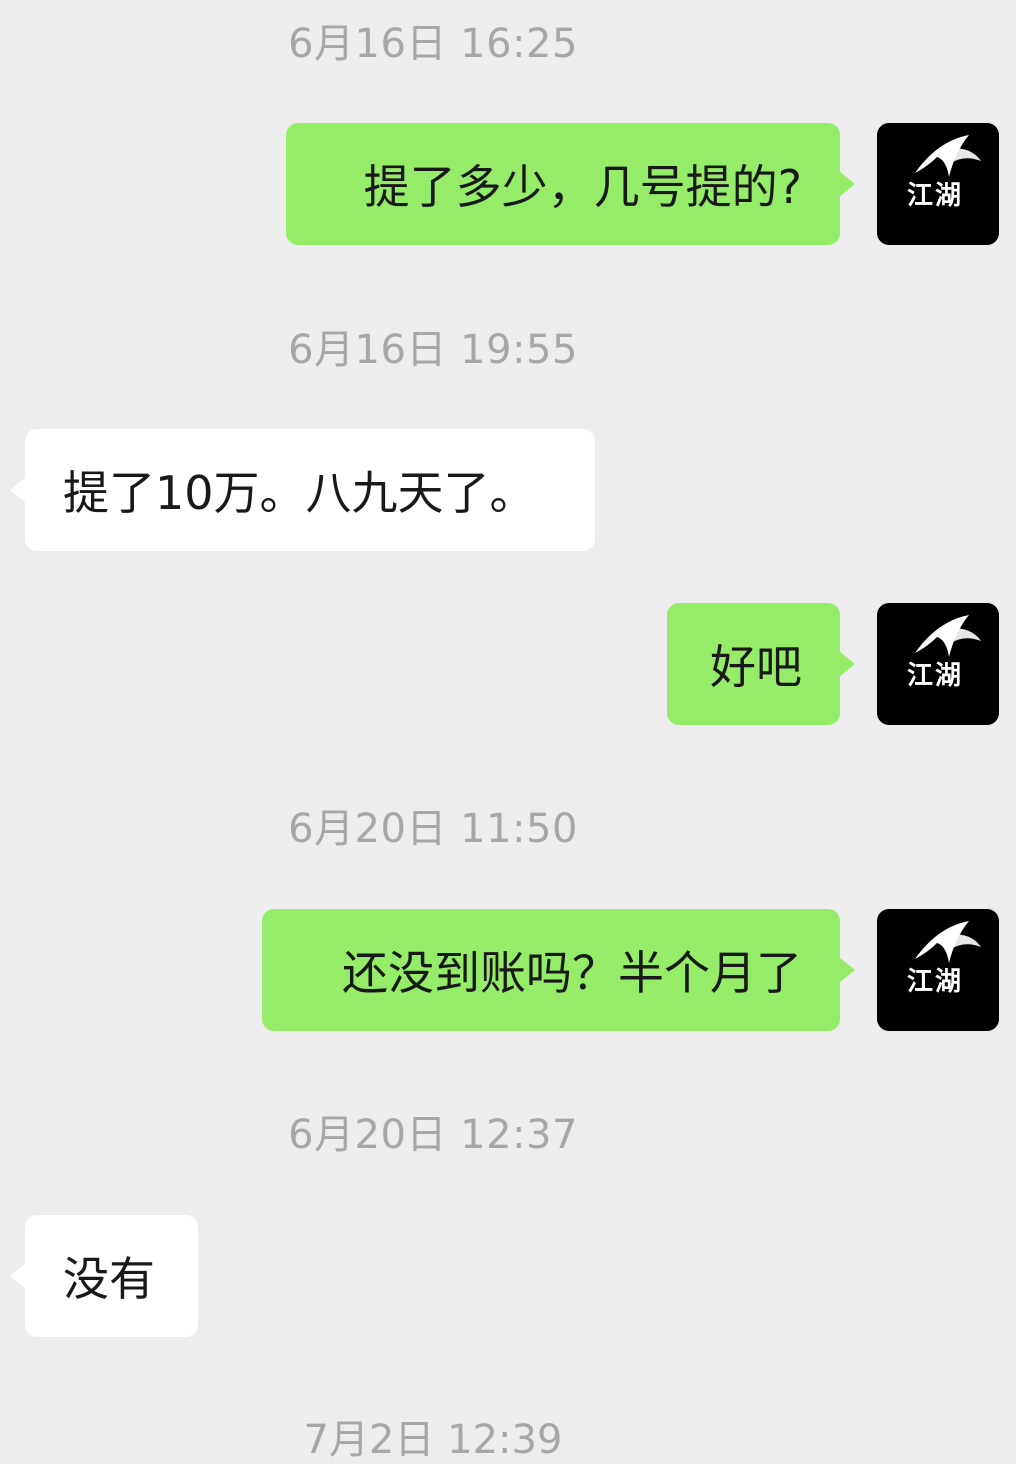 This screenshot has height=1464, width=1016. Describe the element at coordinates (582, 187) in the screenshot. I see `message-text: 提了多少，几号提的?` at that location.